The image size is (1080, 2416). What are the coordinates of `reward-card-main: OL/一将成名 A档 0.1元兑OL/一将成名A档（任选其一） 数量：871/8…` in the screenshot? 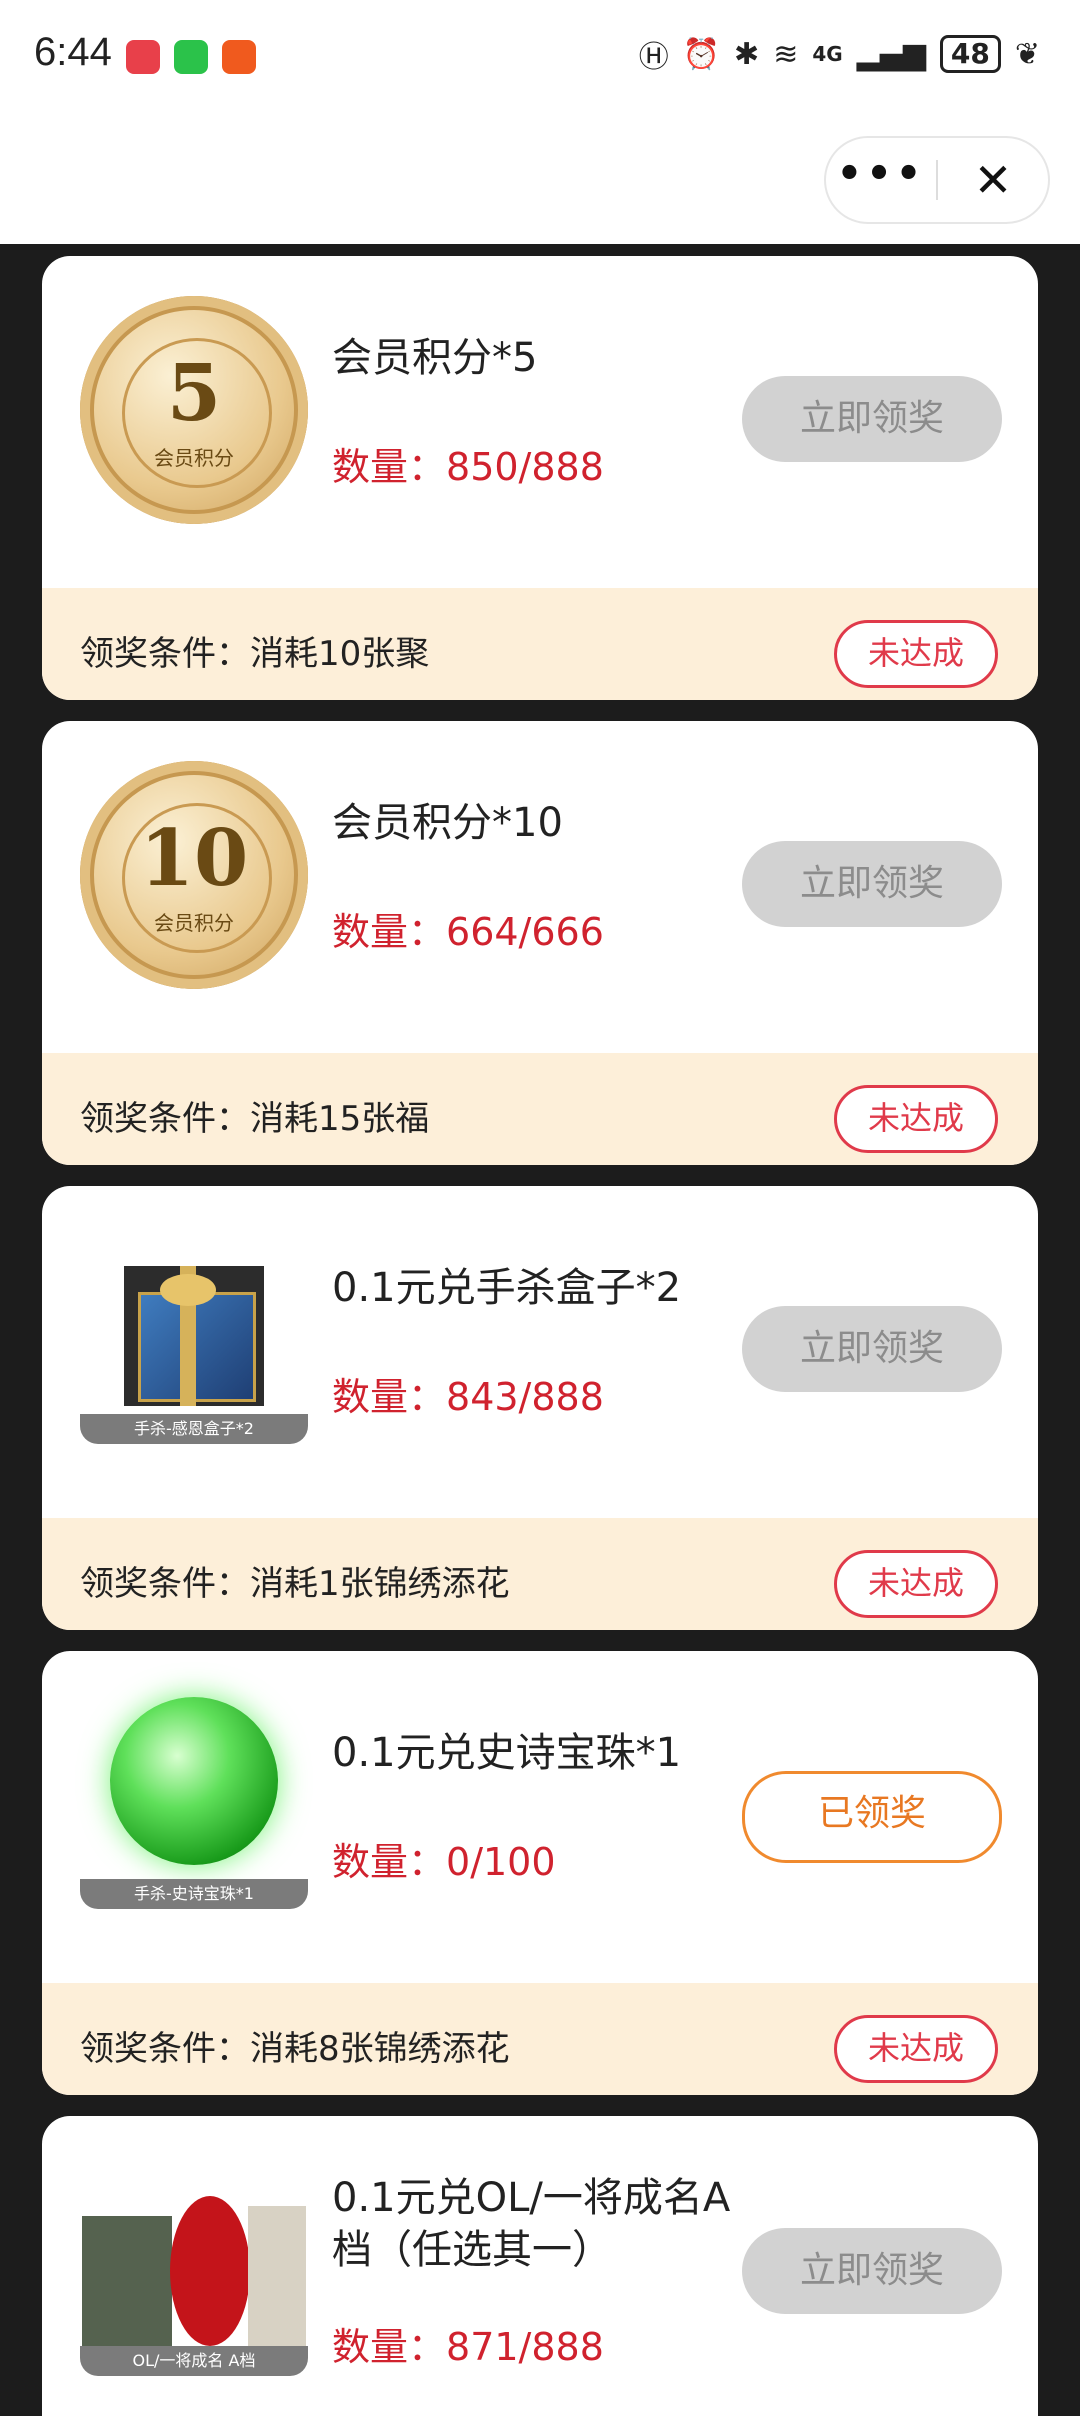 It's located at (540, 2266).